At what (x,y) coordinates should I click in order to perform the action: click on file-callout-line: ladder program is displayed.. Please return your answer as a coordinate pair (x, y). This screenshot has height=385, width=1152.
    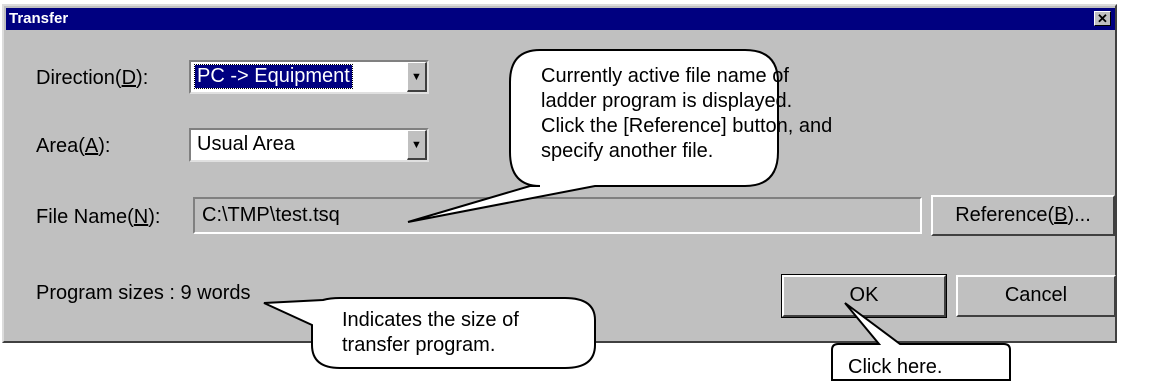
    Looking at the image, I should click on (667, 101).